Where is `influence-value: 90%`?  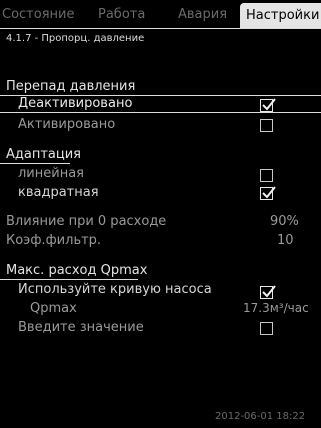 influence-value: 90% is located at coordinates (284, 221).